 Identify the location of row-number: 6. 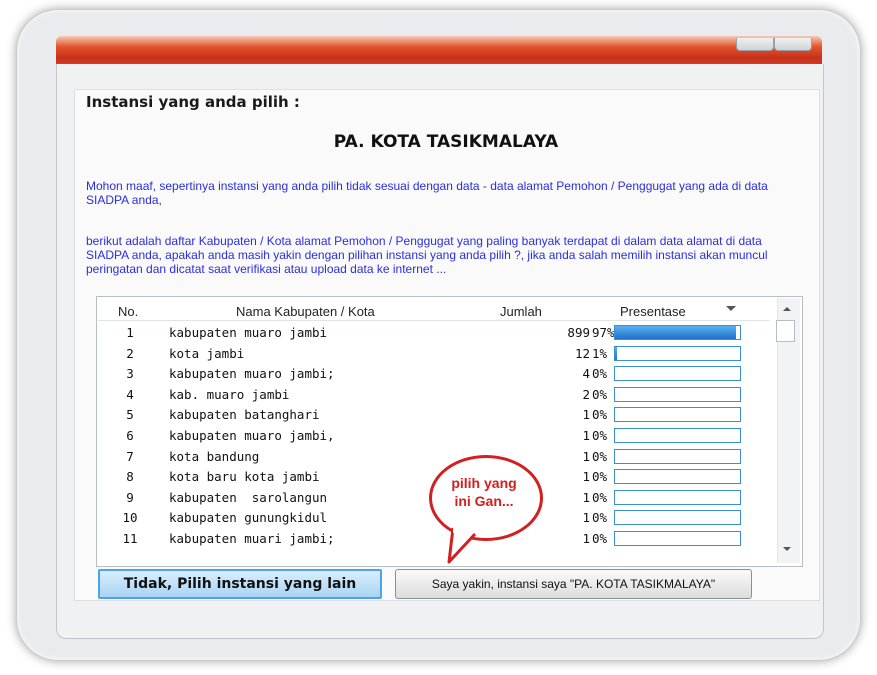
(130, 435).